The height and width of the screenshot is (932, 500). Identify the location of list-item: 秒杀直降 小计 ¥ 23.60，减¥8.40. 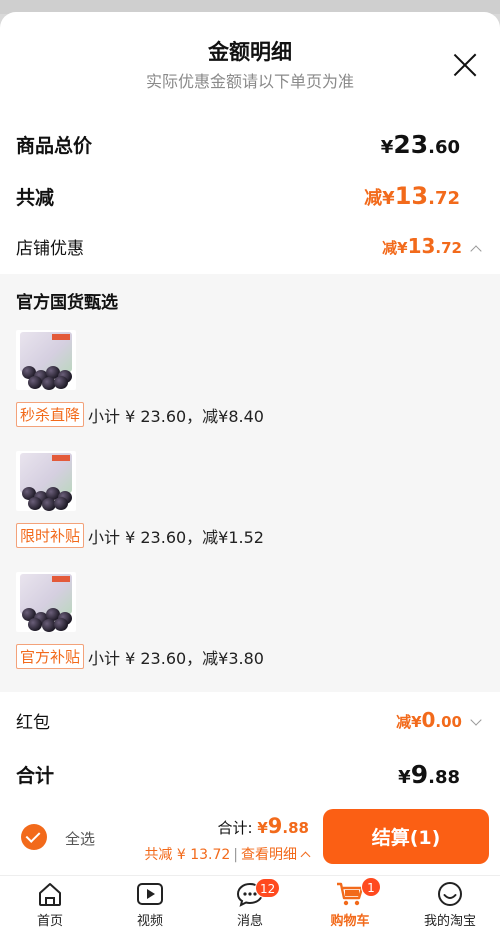
(251, 378).